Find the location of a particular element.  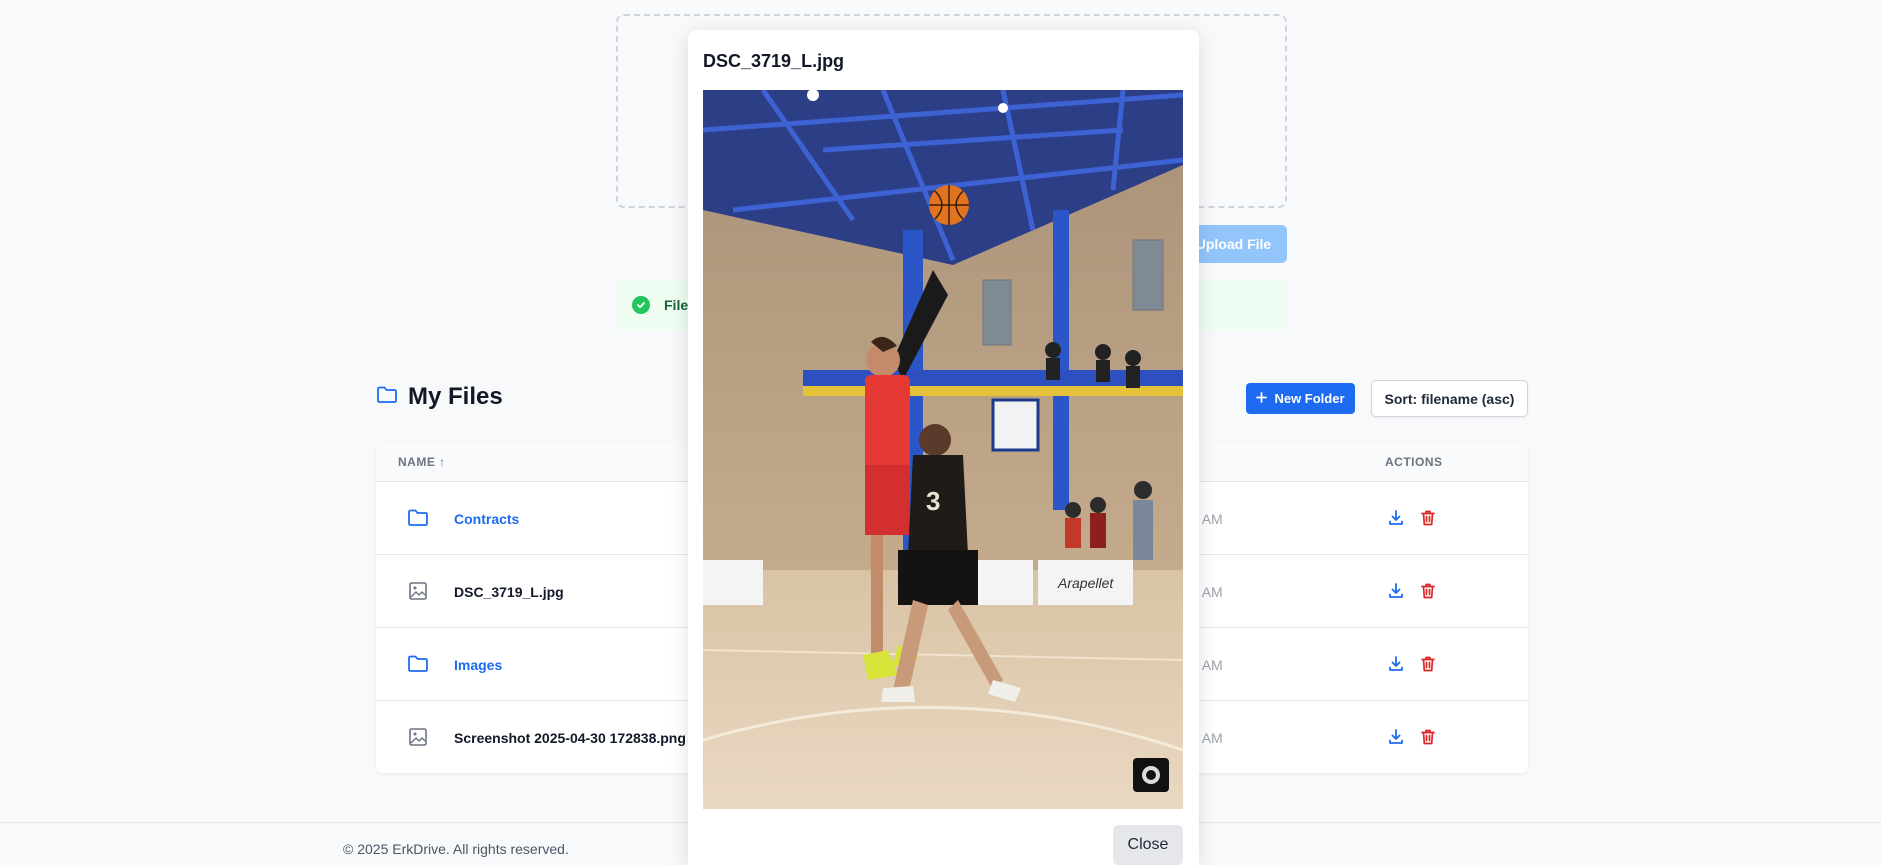

plus-icon is located at coordinates (1262, 398).